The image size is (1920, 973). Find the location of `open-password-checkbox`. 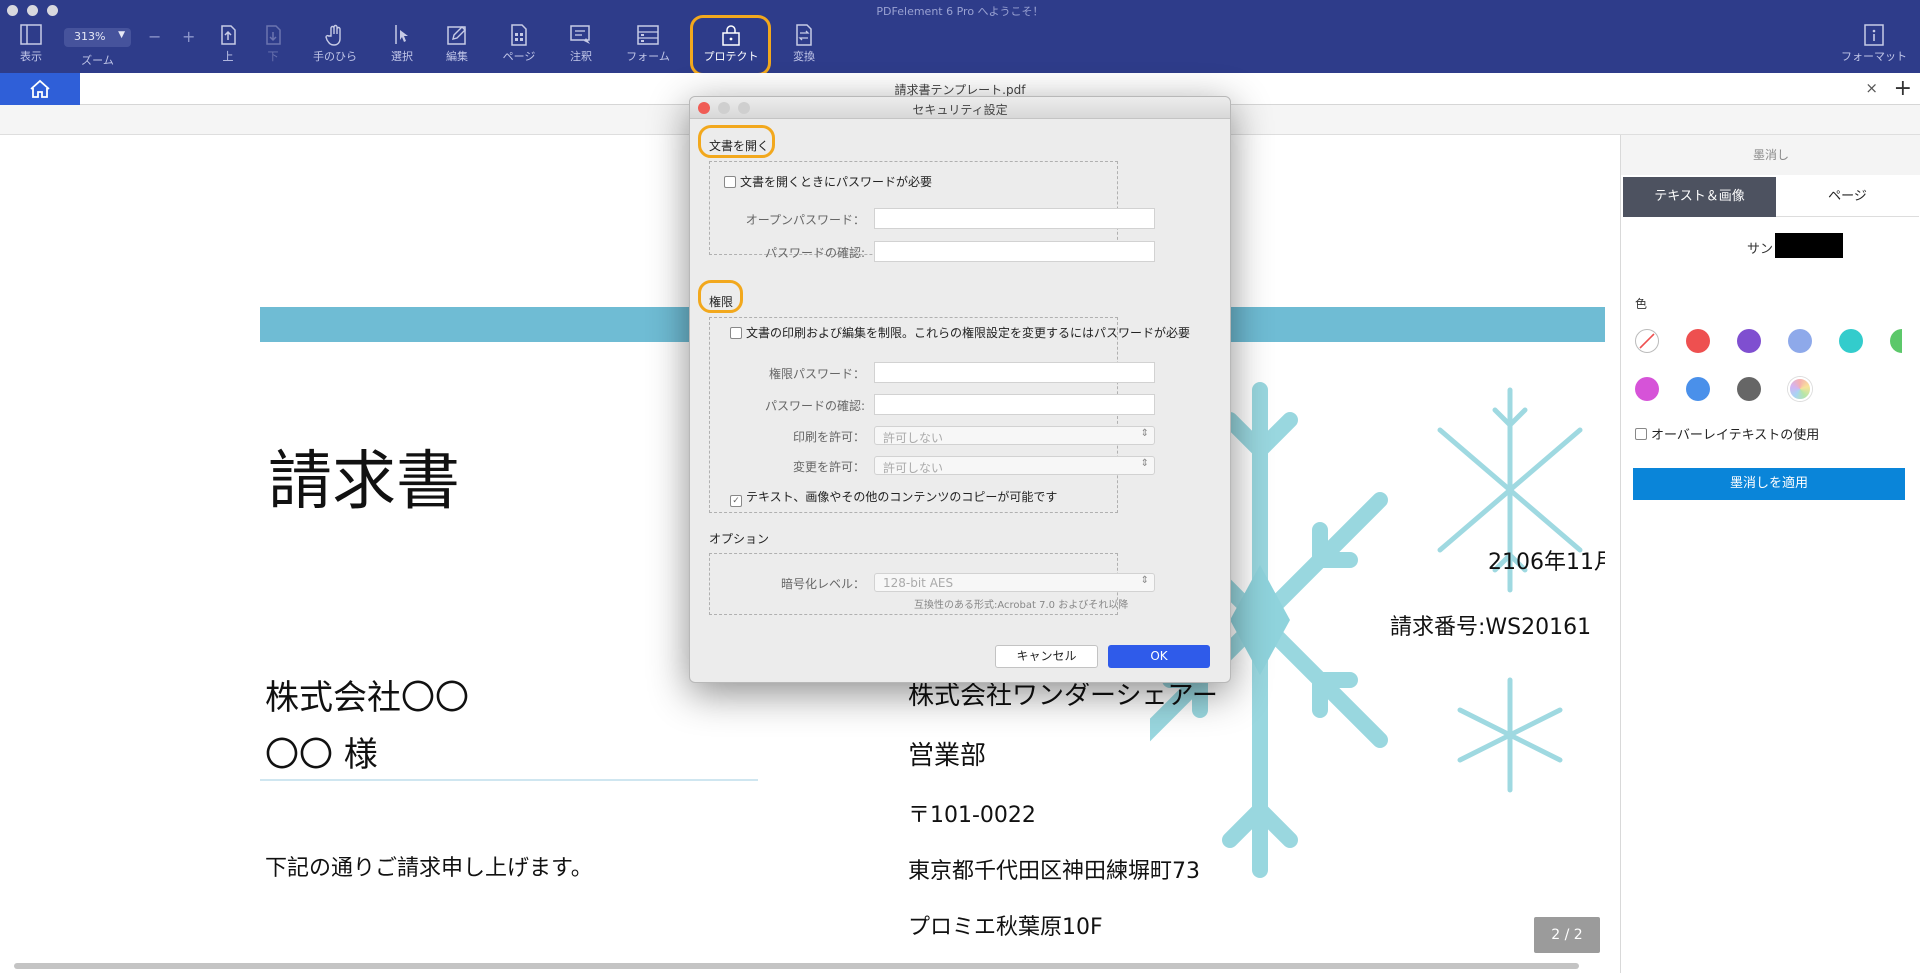

open-password-checkbox is located at coordinates (730, 182).